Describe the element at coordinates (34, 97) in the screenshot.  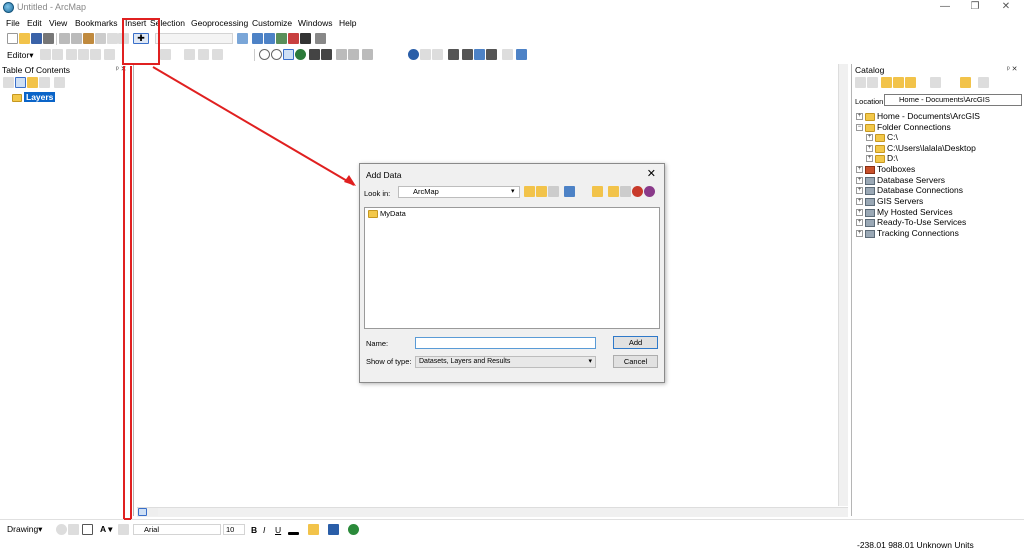
I see `layers-node: Layers` at that location.